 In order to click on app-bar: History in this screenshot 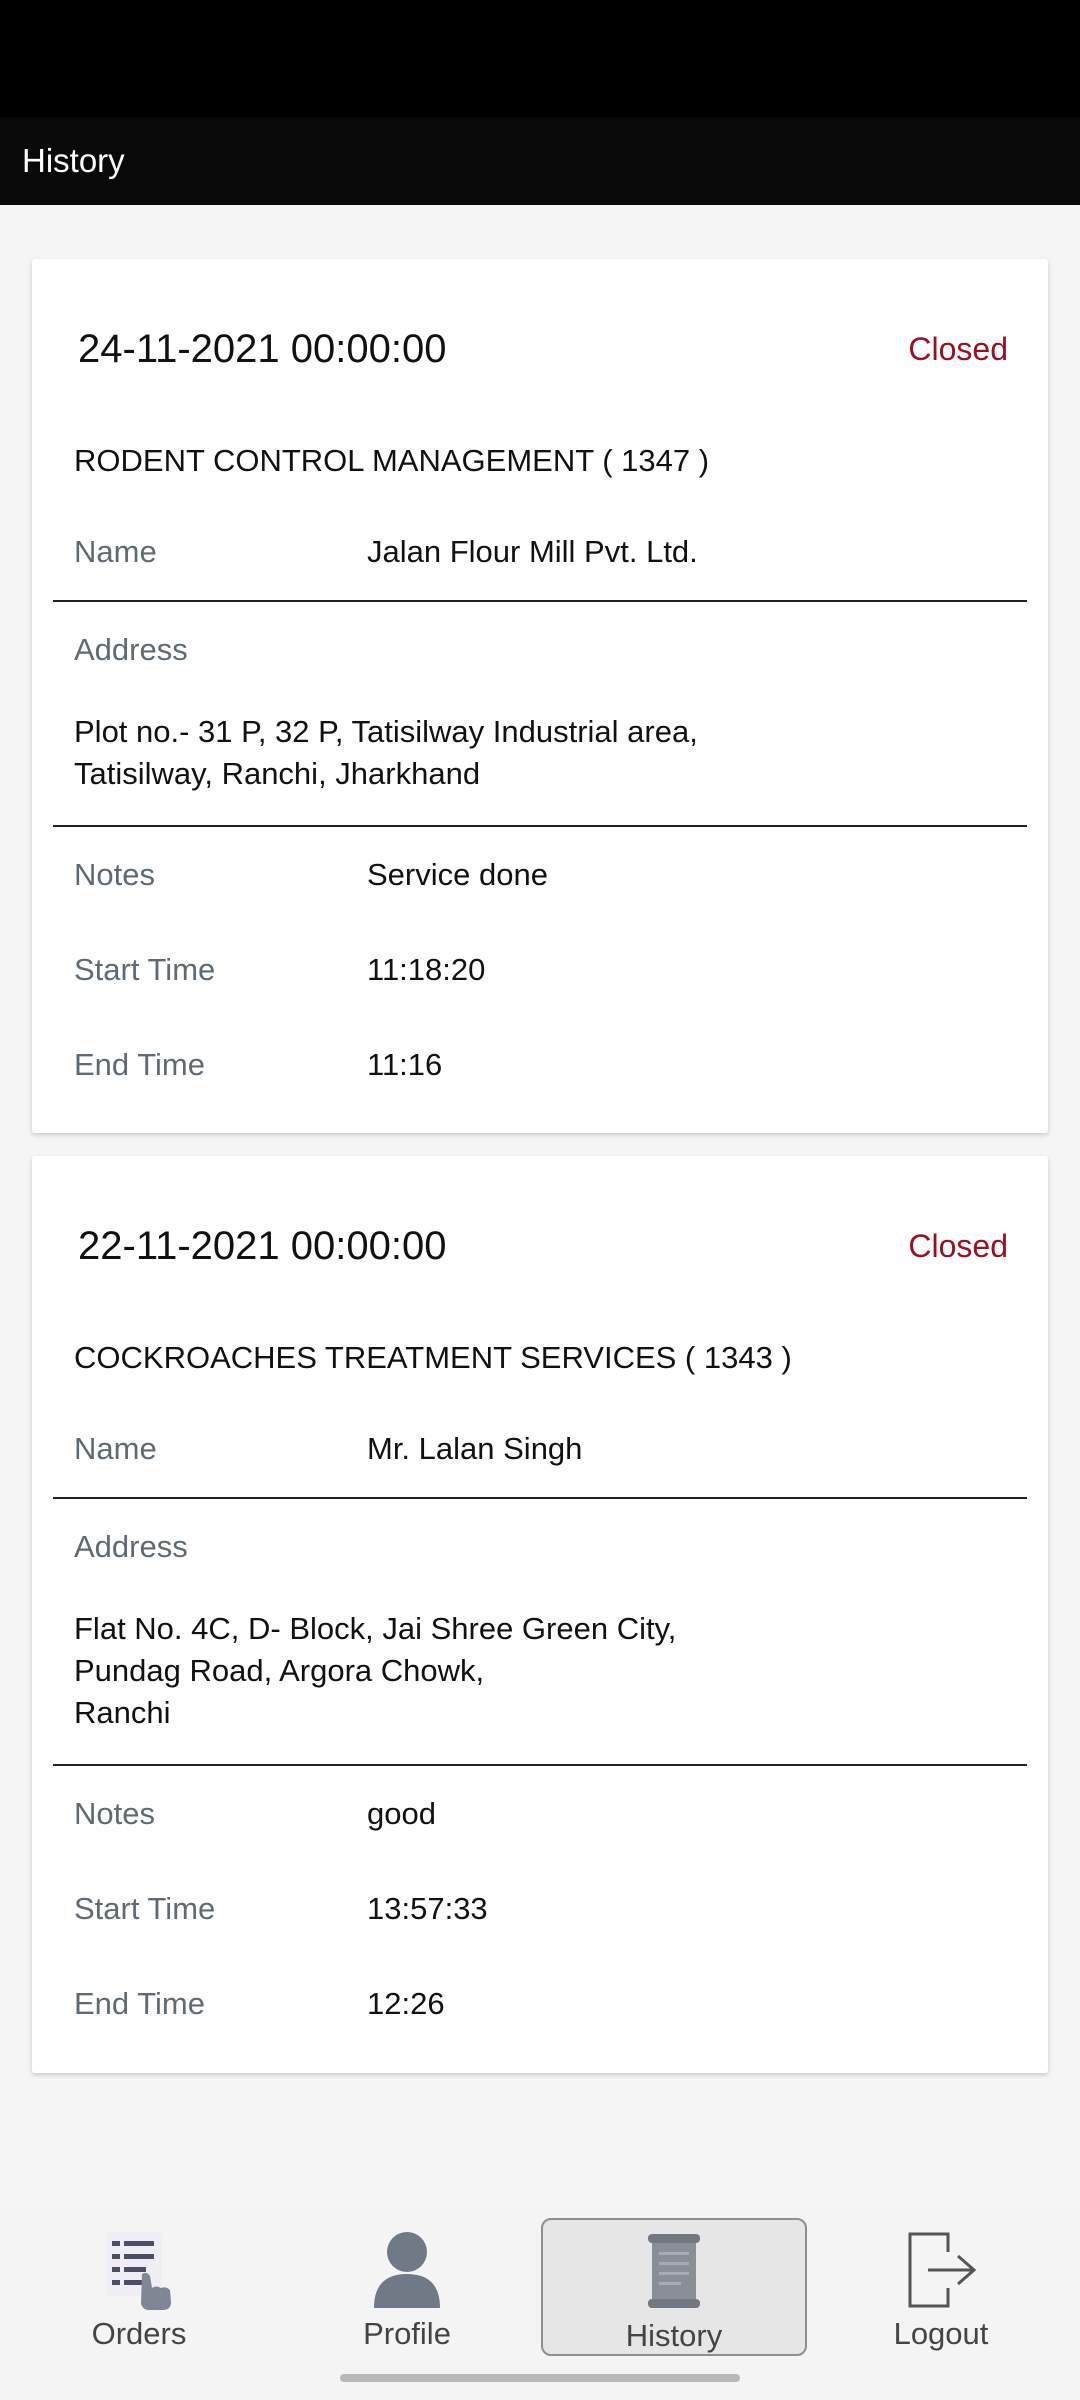, I will do `click(540, 161)`.